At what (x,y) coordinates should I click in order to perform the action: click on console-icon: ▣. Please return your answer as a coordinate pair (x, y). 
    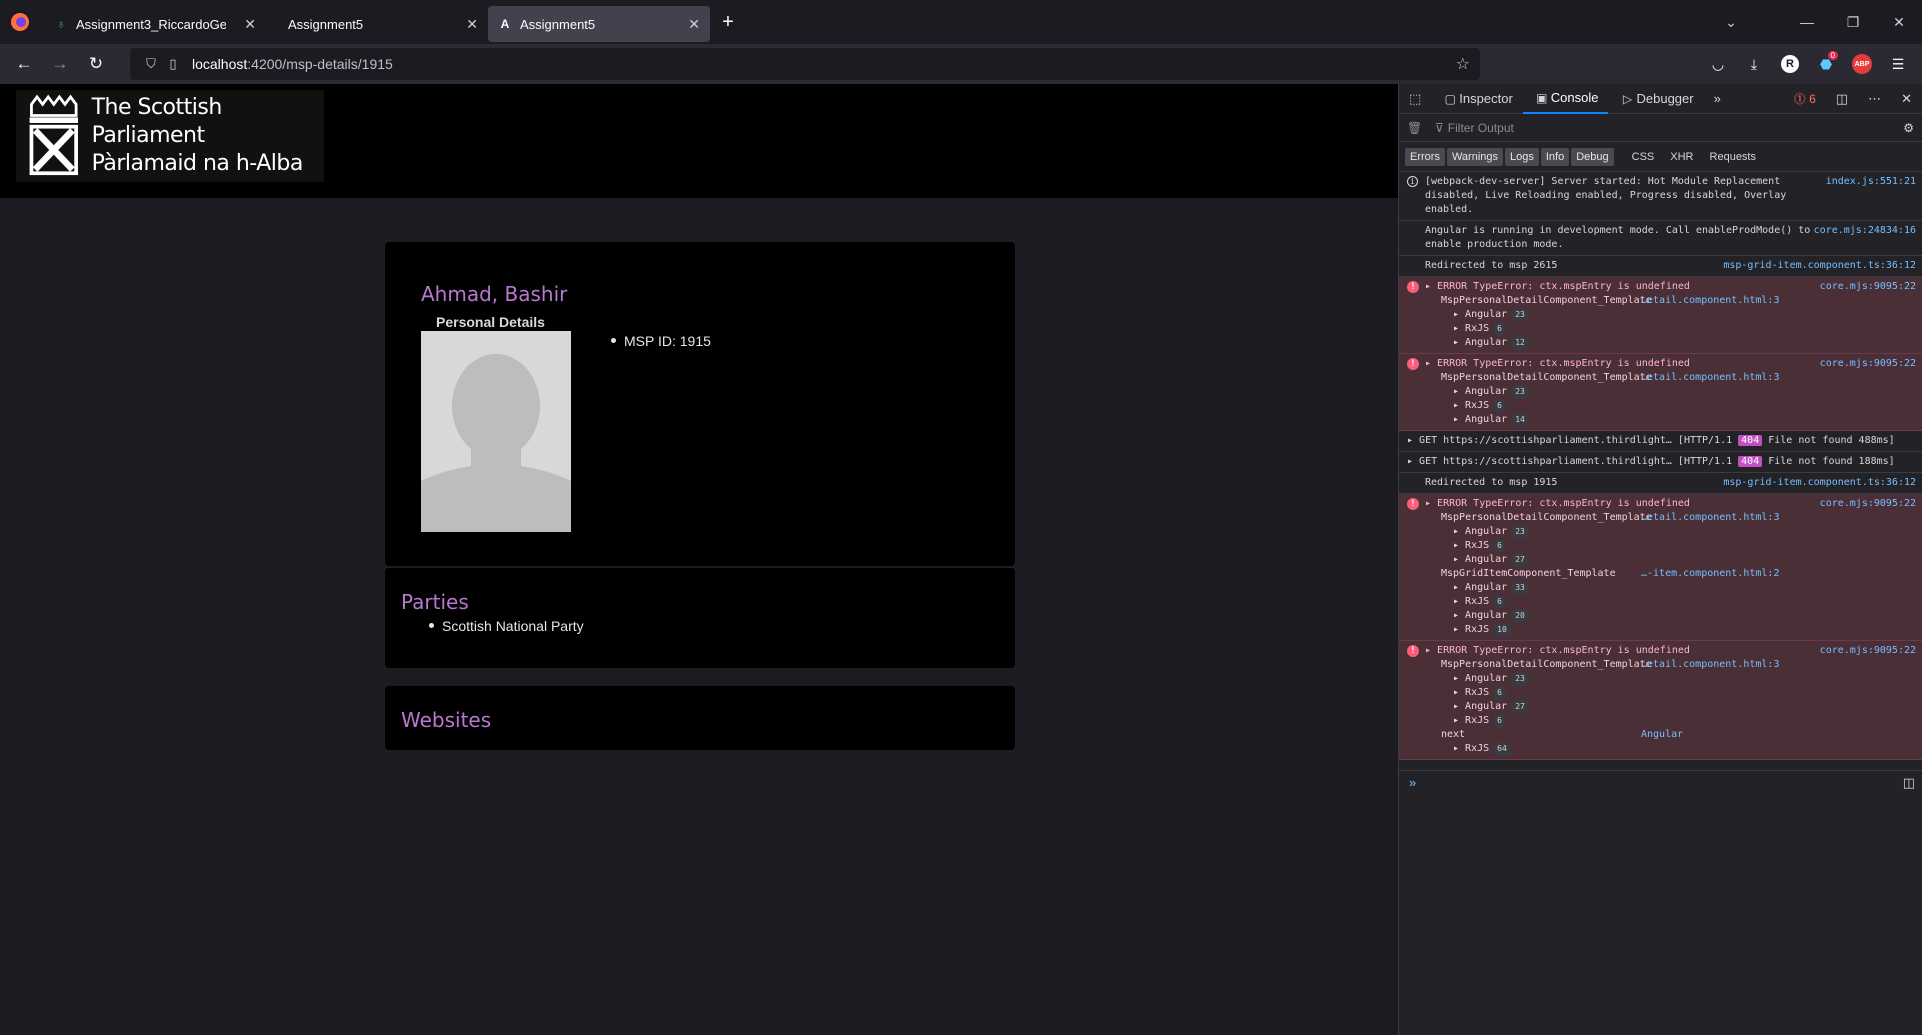
    Looking at the image, I should click on (1542, 97).